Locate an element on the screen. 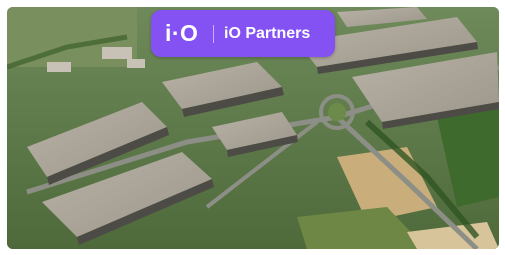  io-logo-icon: i·O is located at coordinates (182, 33).